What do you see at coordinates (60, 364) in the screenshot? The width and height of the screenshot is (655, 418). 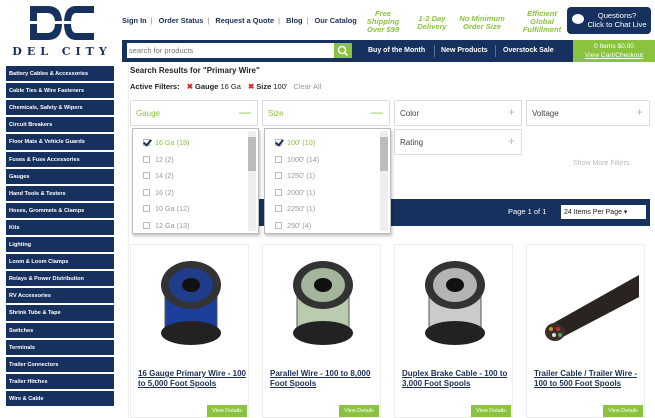 I see `sidebar-item: Trailer Connectors` at bounding box center [60, 364].